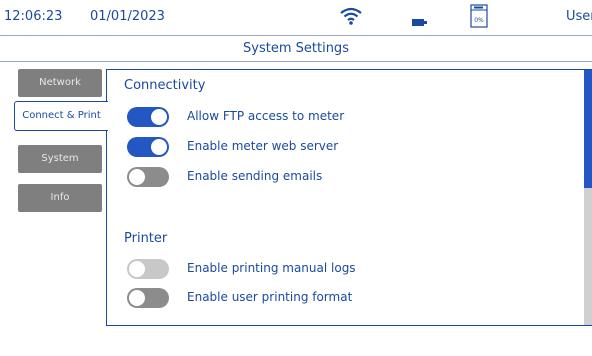 This screenshot has height=356, width=592. Describe the element at coordinates (255, 176) in the screenshot. I see `option-label: Enable sending emails` at that location.